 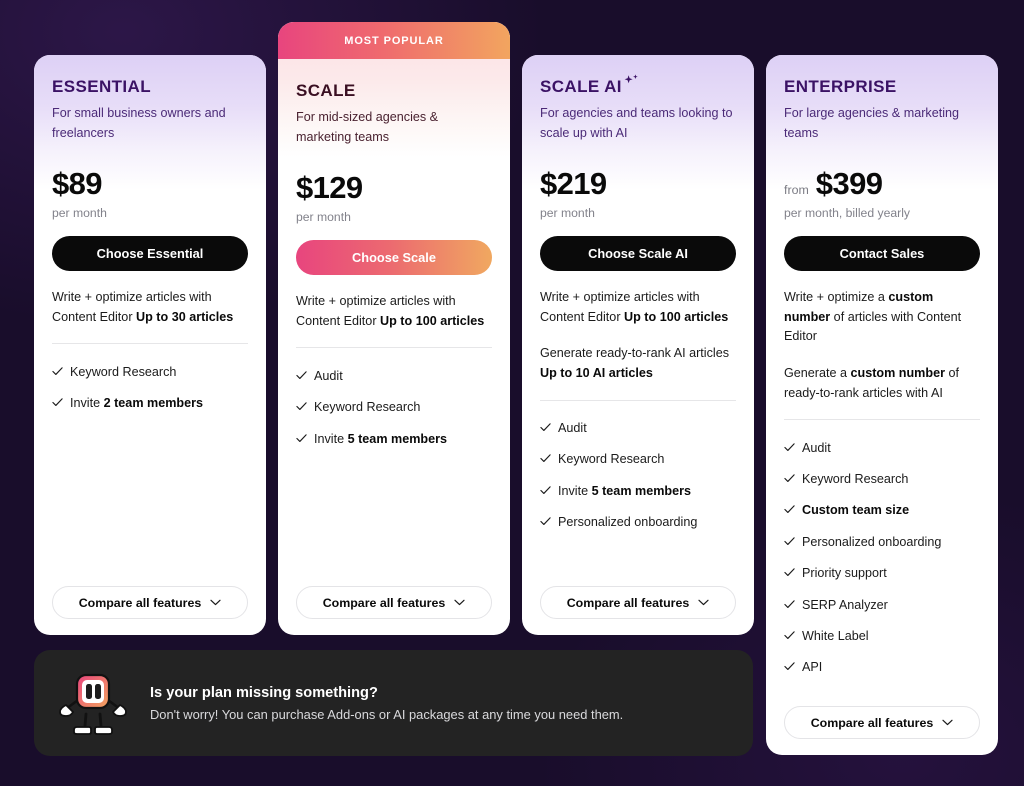 I want to click on plan-detail-highlight: custom number, so click(x=897, y=372).